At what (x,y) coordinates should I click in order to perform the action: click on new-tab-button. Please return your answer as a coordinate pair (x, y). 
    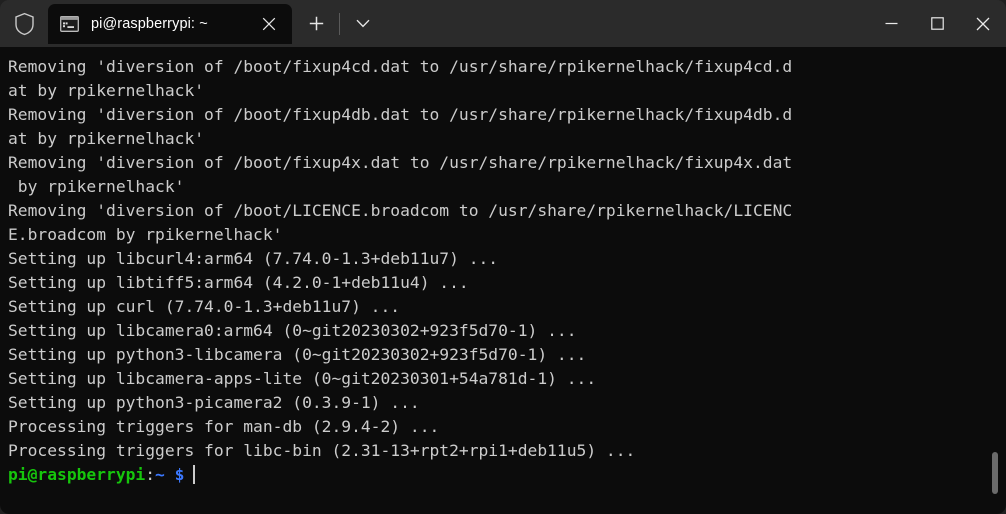
    Looking at the image, I should click on (316, 24).